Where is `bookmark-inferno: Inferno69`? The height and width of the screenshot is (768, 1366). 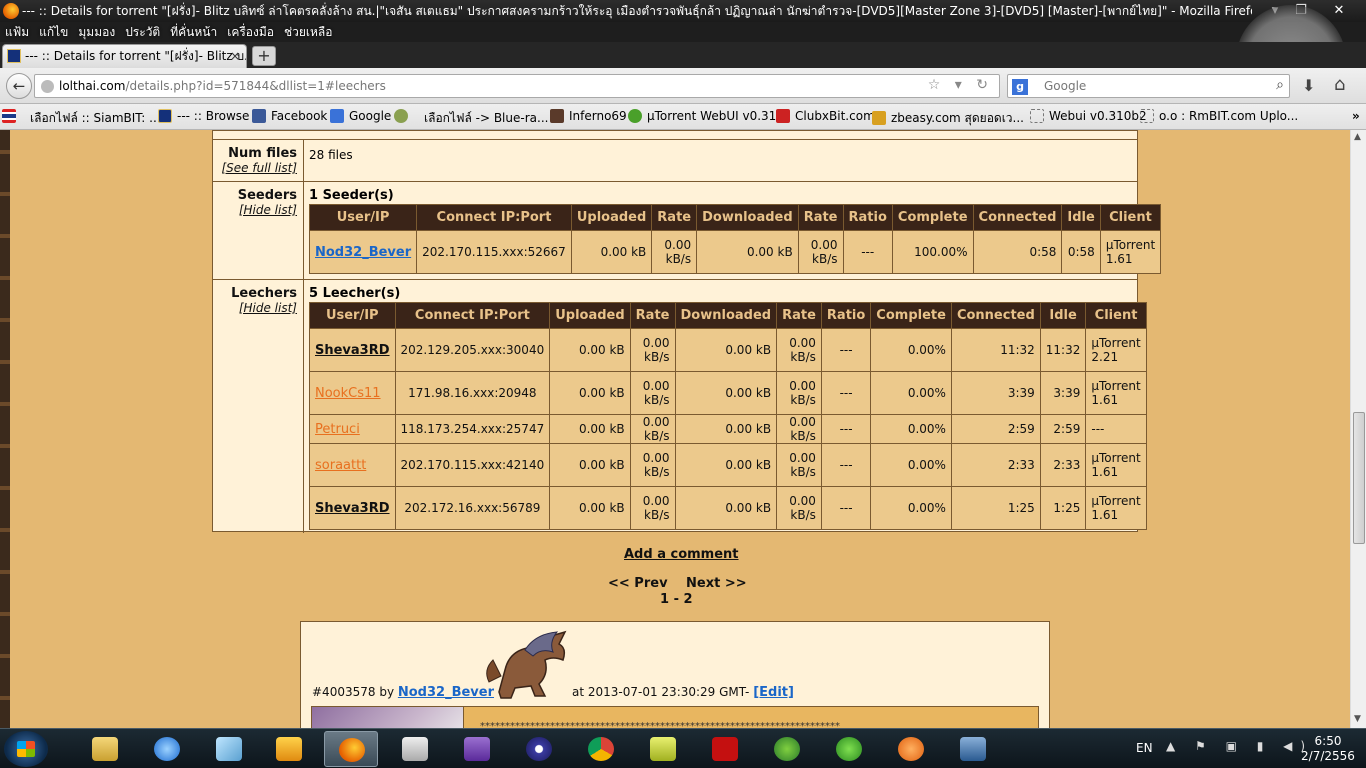 bookmark-inferno: Inferno69 is located at coordinates (588, 116).